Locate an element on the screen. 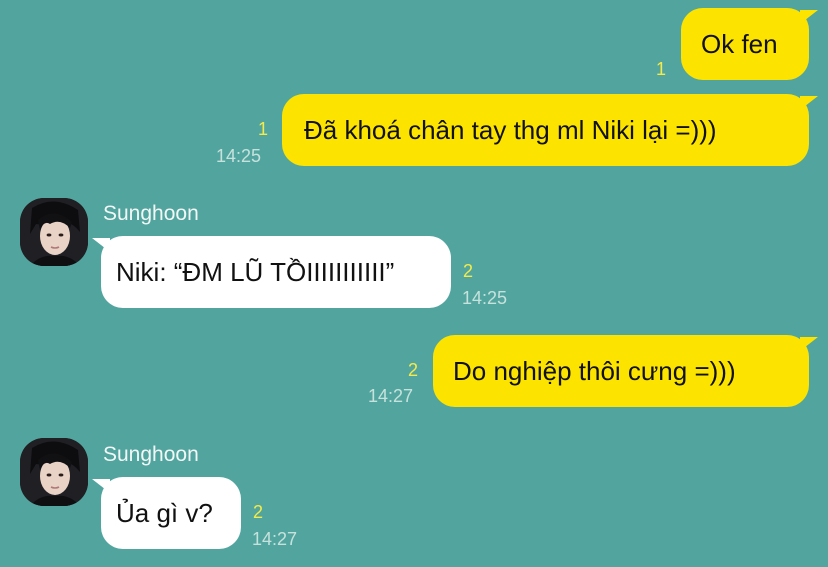 Image resolution: width=828 pixels, height=567 pixels. message-text: Niki: “ĐM LŨ TỒIIIIIIIIIII” is located at coordinates (255, 271).